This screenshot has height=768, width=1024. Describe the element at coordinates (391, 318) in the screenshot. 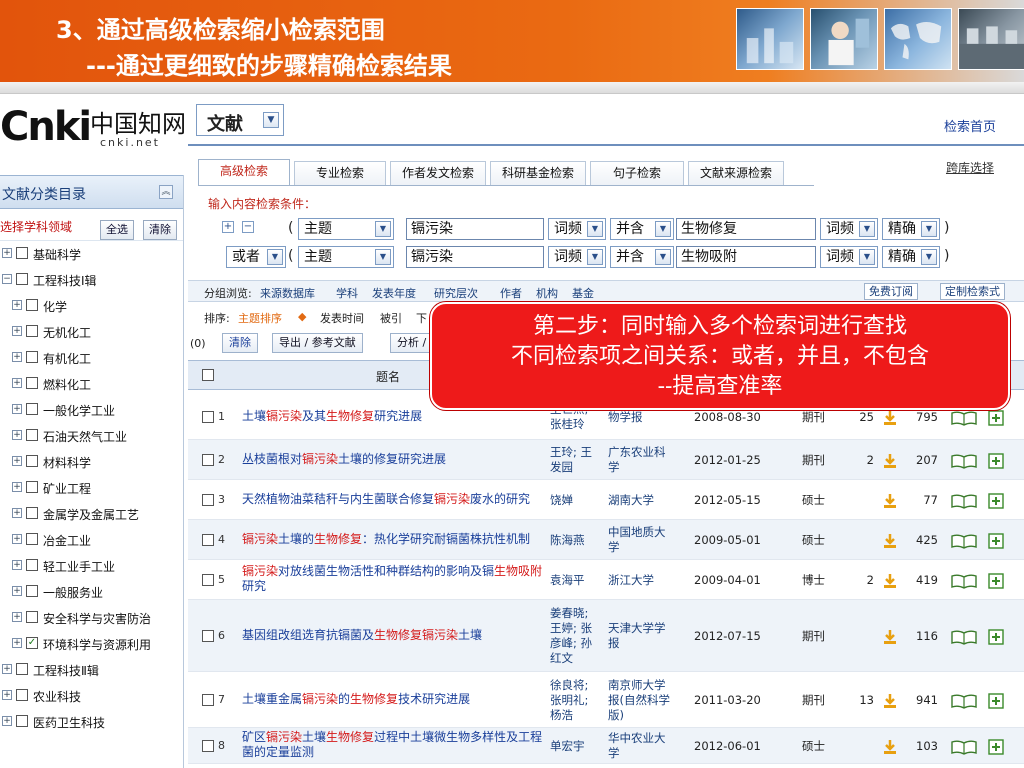

I see `sort-by-cited: 被引` at that location.